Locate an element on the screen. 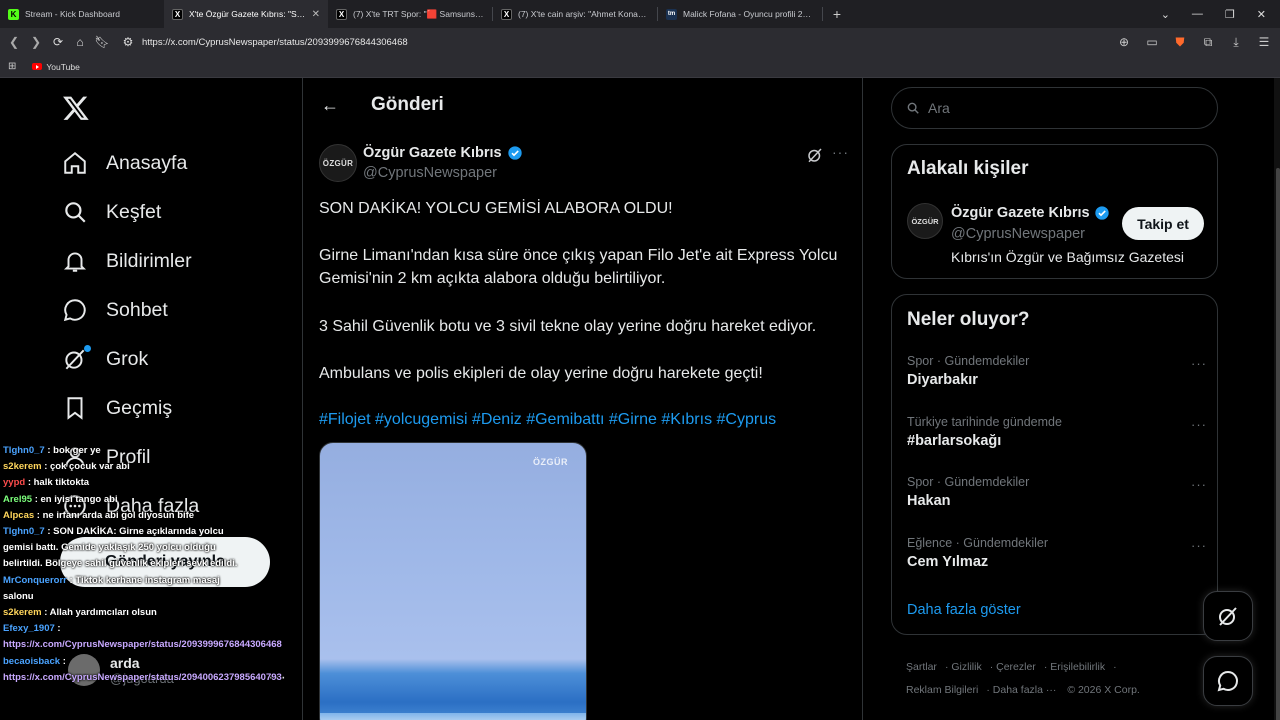  nav-item-label: Sohbet is located at coordinates (137, 309).